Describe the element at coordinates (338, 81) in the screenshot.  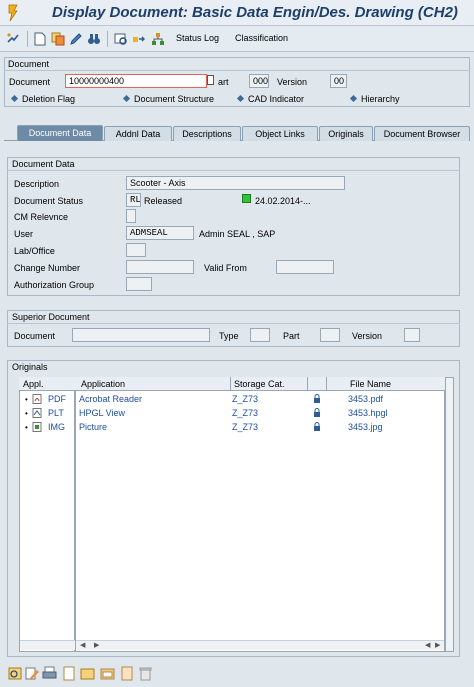
I see `version-field: 00` at that location.